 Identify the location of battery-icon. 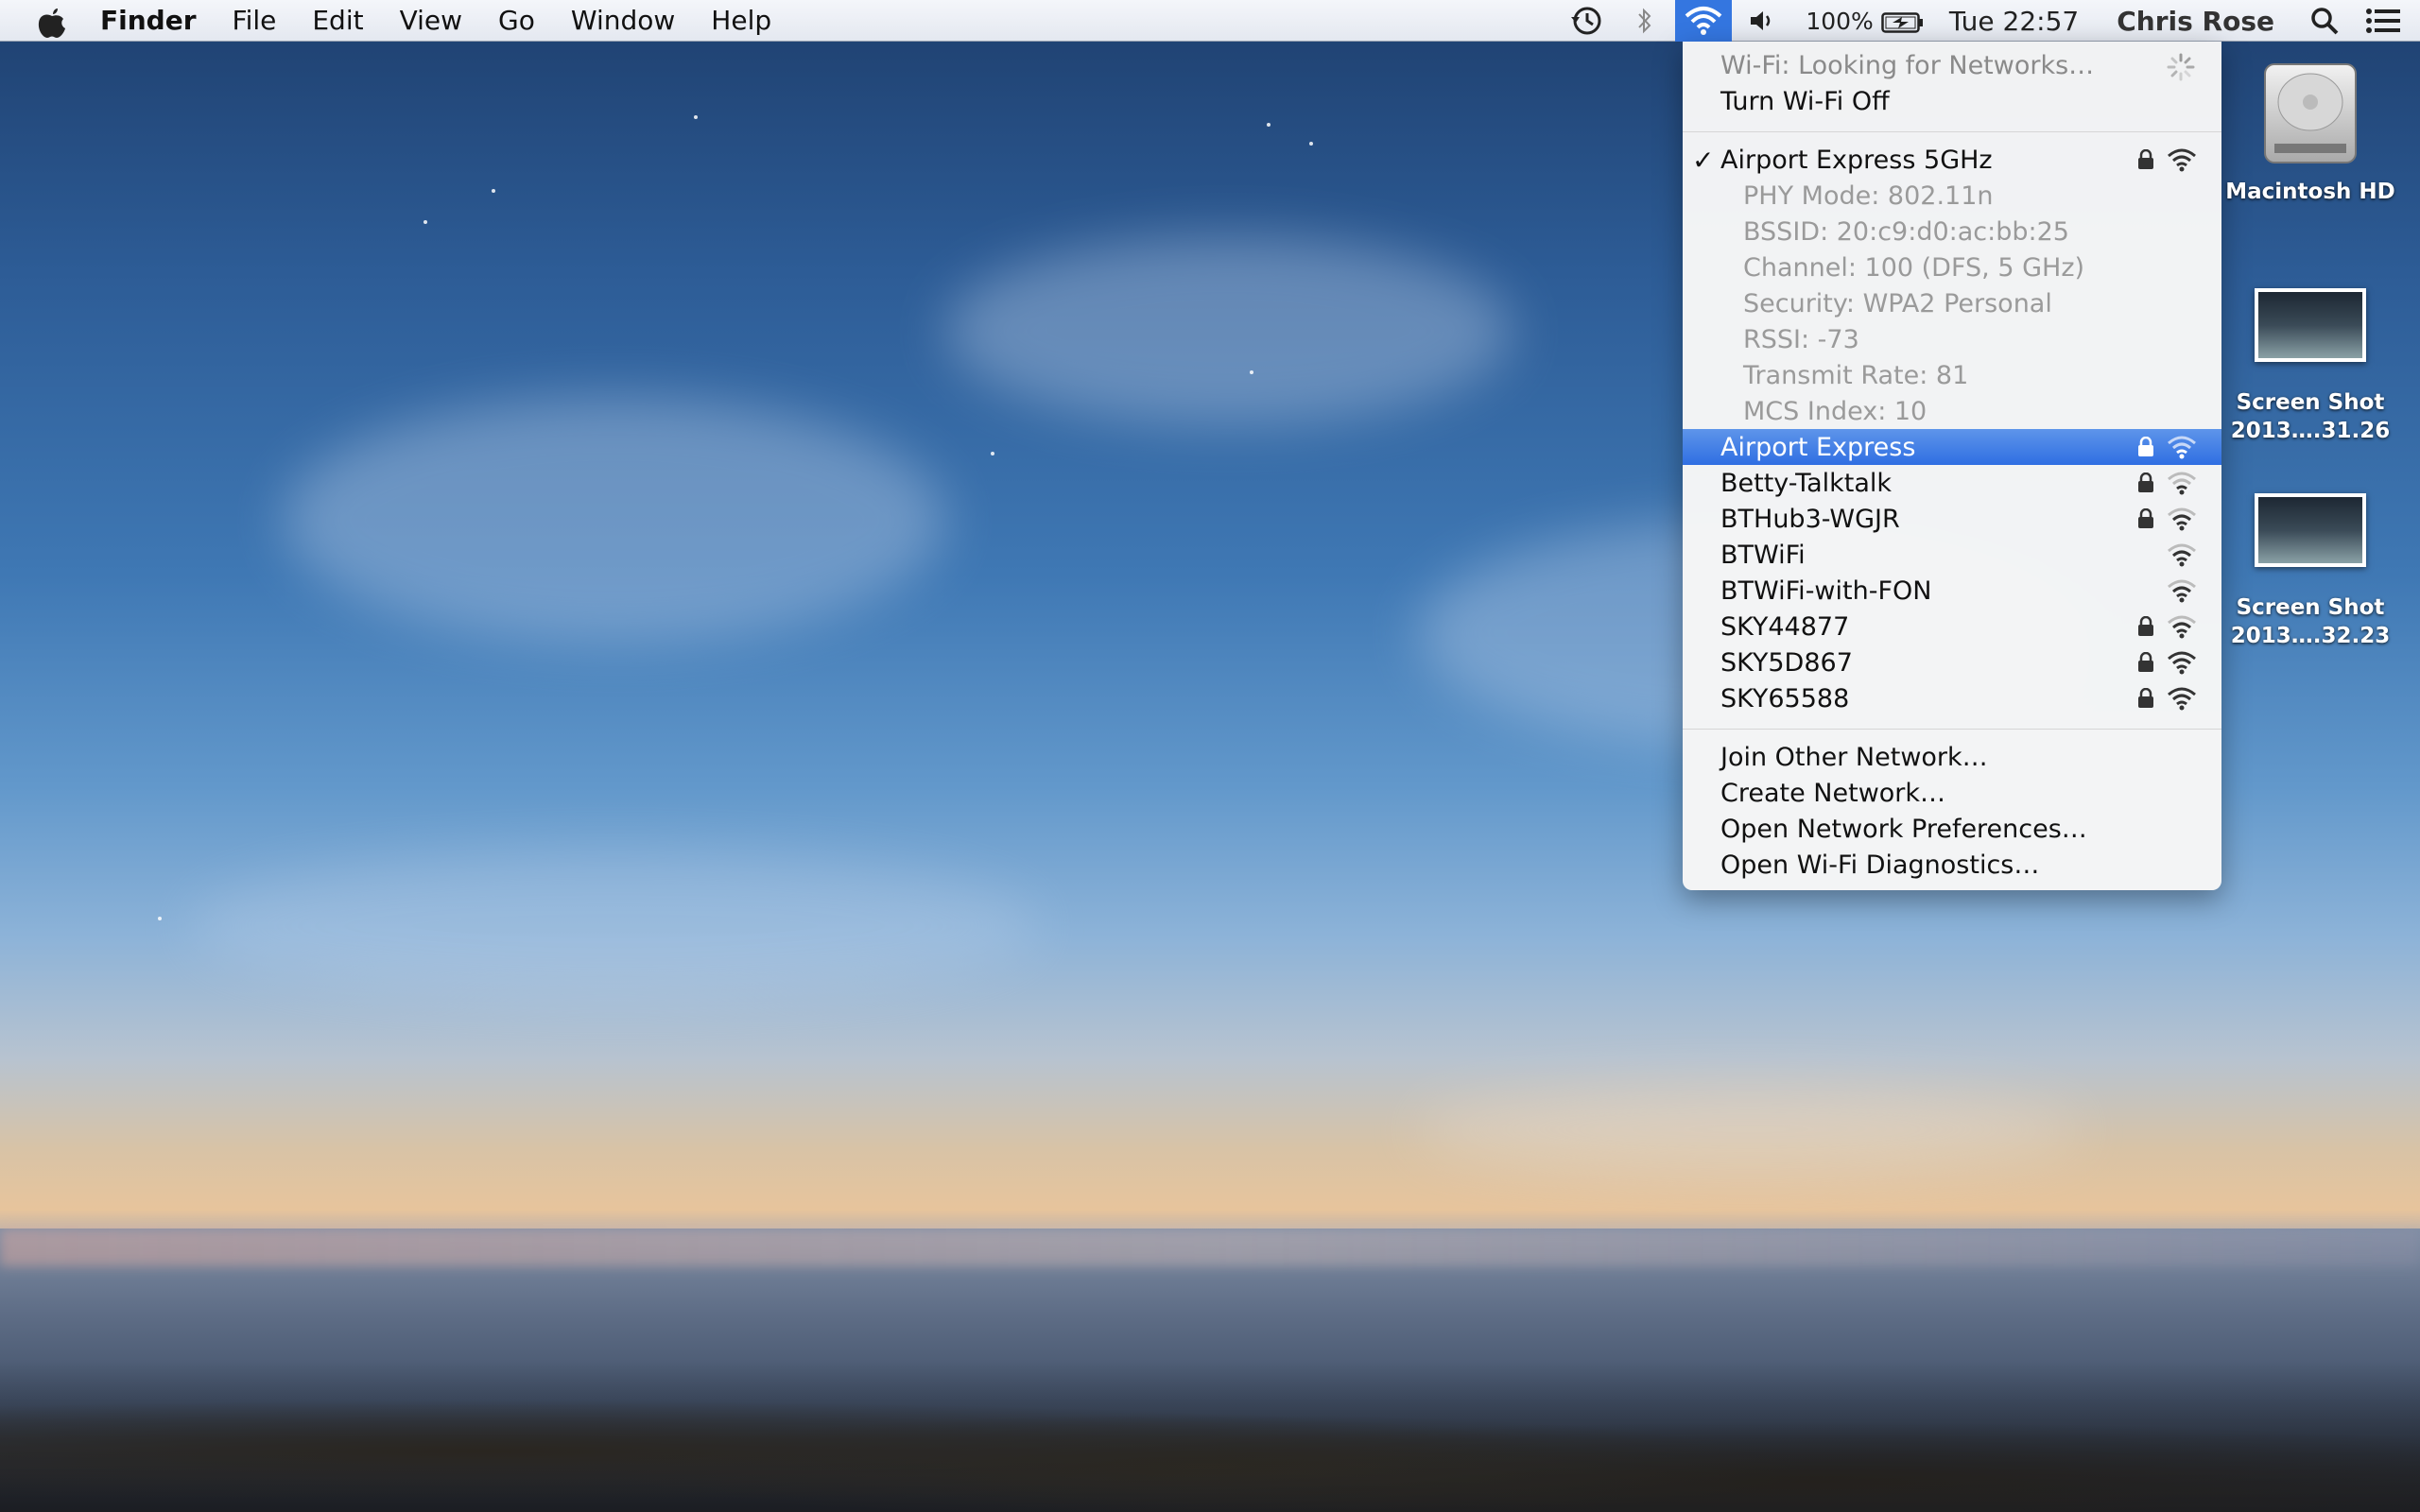
(1903, 21).